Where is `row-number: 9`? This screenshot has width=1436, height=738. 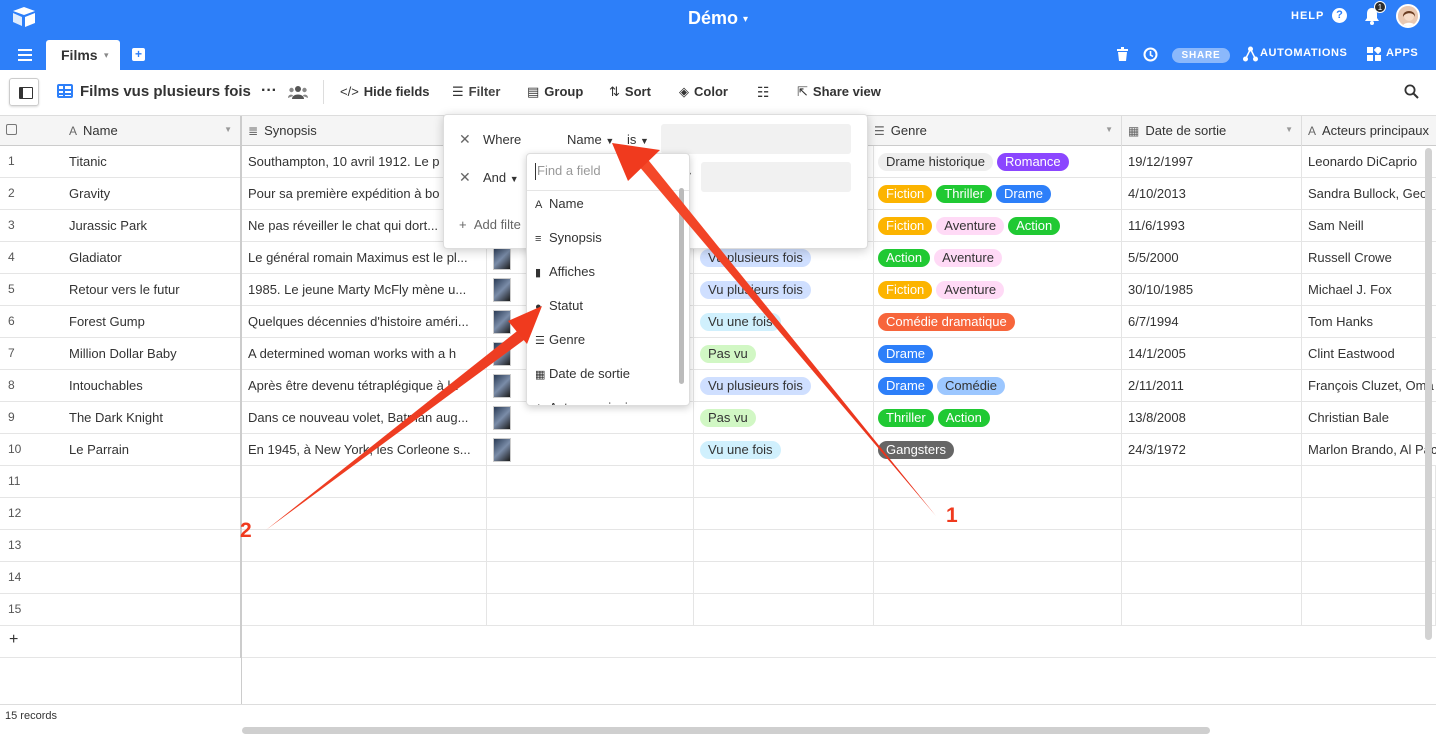 row-number: 9 is located at coordinates (31, 418).